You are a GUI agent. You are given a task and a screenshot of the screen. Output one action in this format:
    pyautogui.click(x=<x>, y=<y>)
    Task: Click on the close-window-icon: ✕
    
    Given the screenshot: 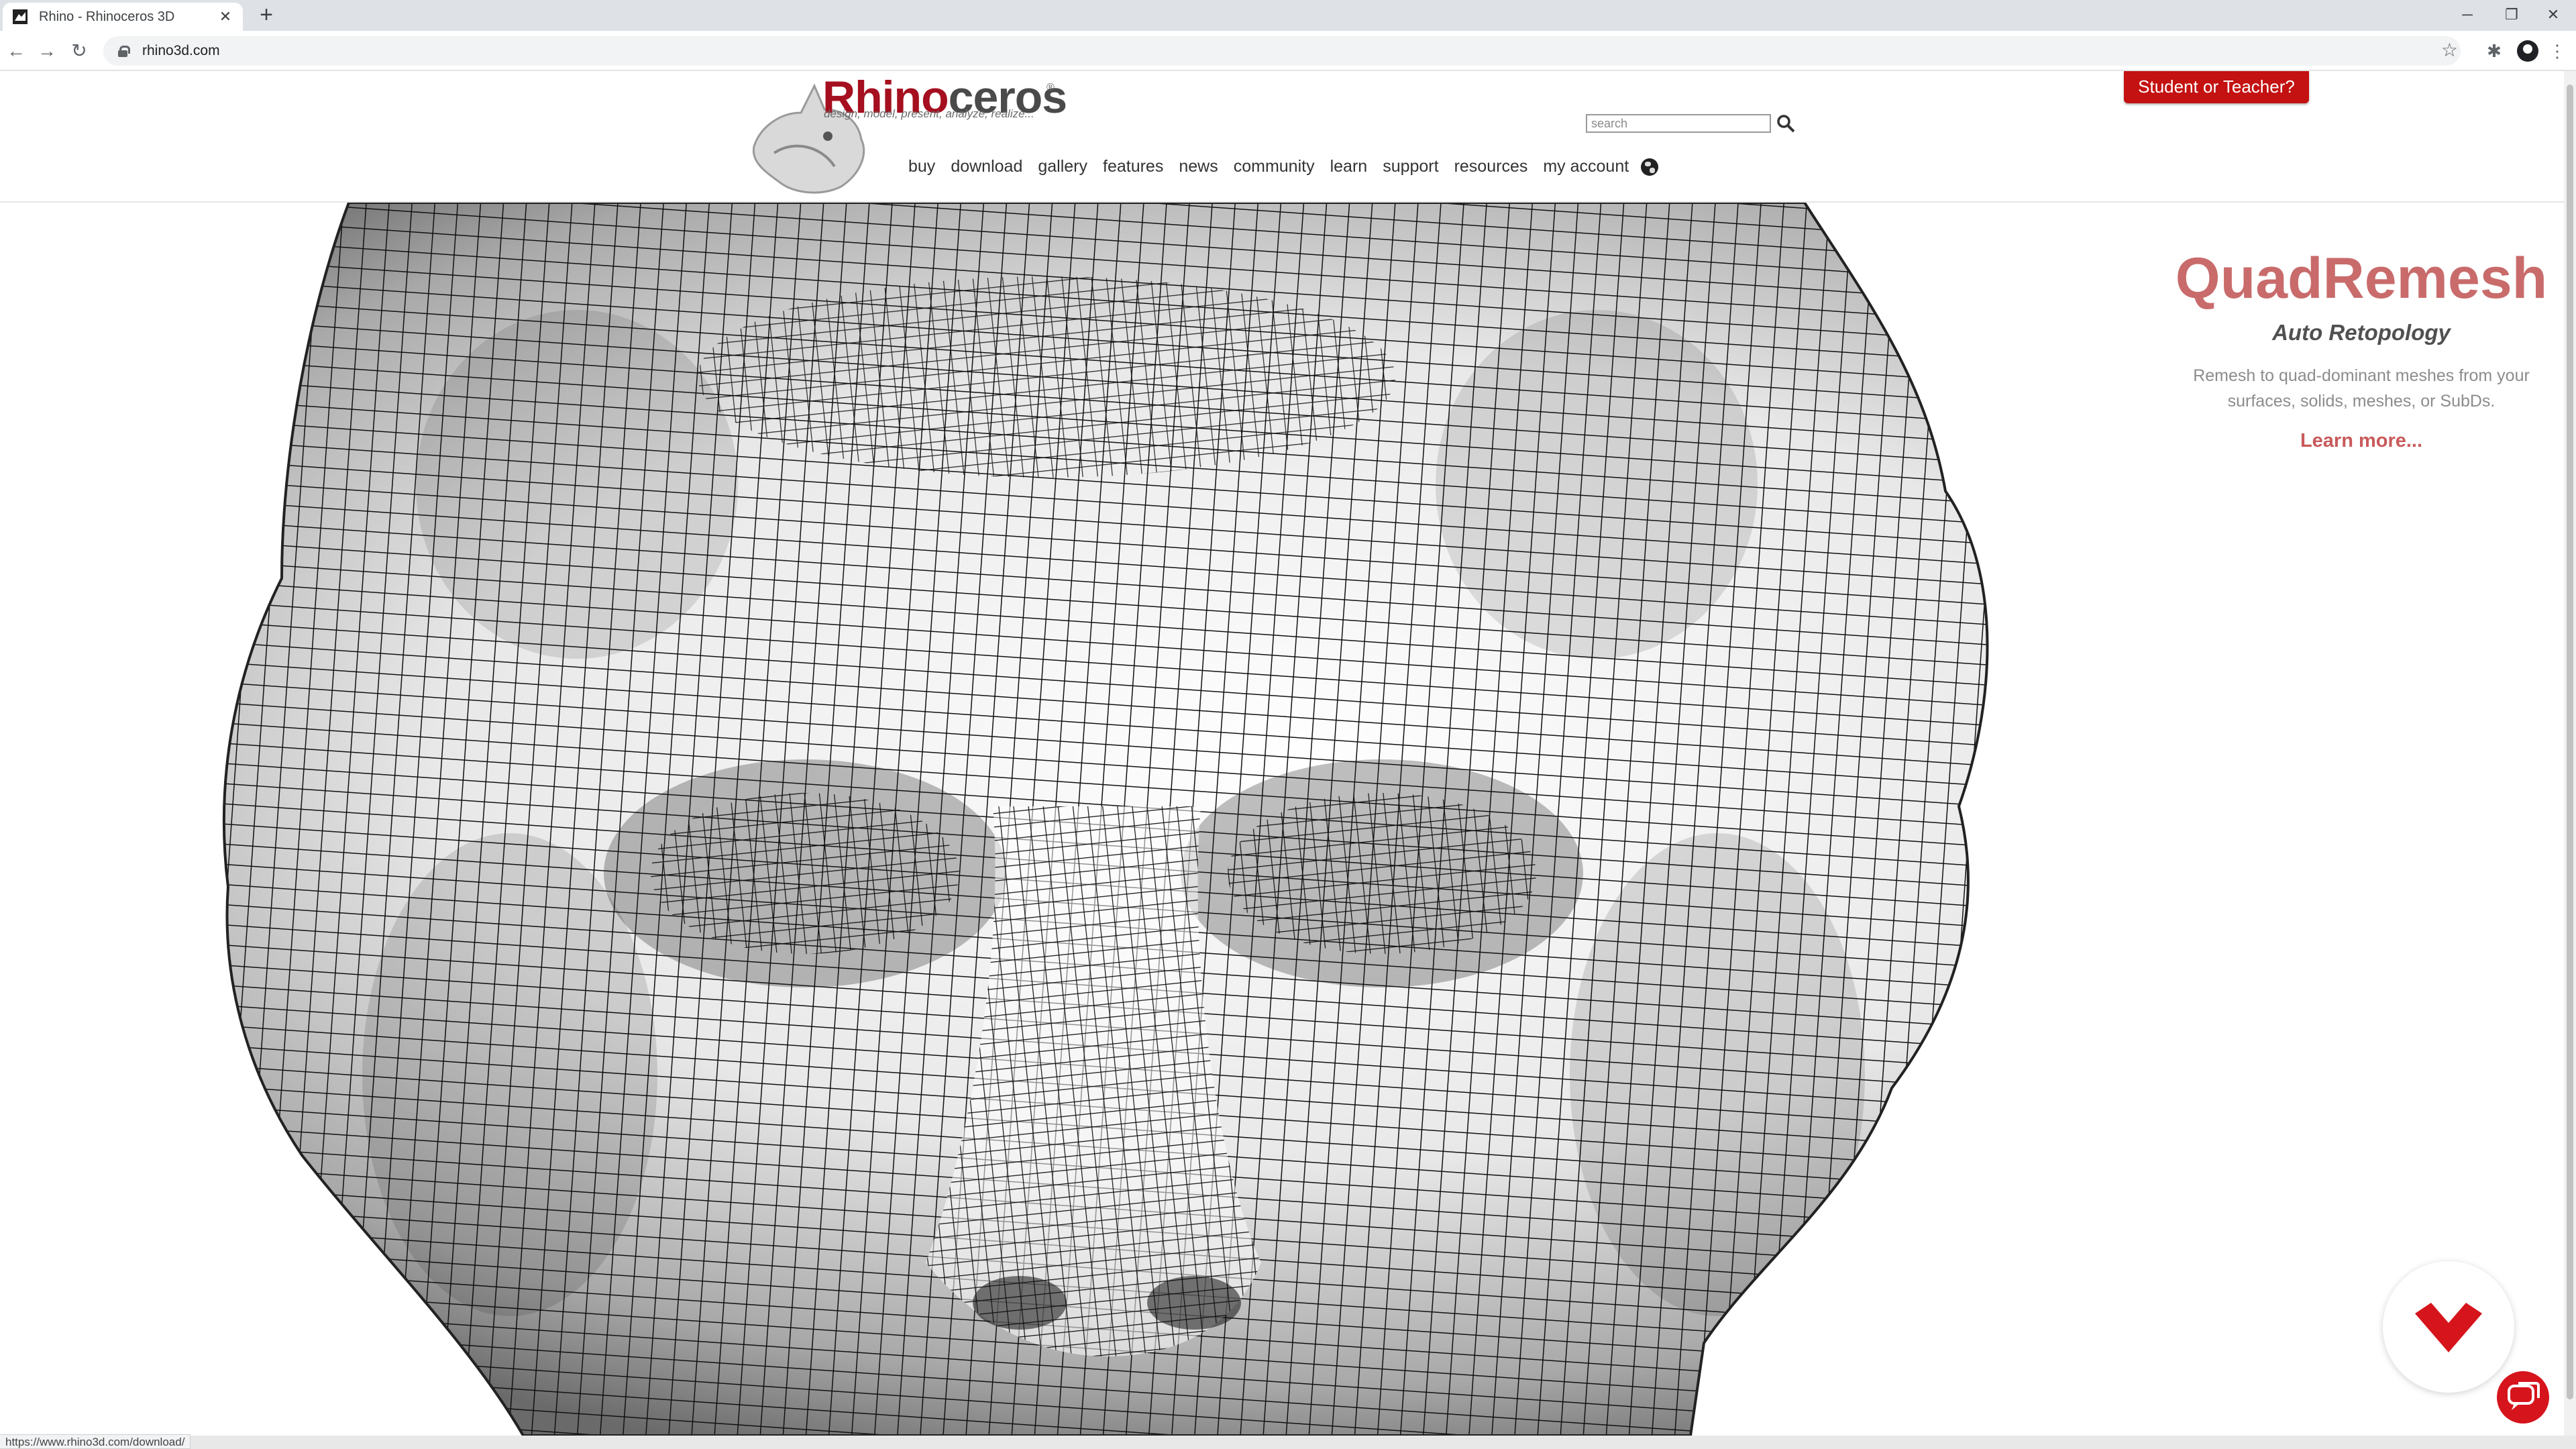 What is the action you would take?
    pyautogui.click(x=2553, y=14)
    